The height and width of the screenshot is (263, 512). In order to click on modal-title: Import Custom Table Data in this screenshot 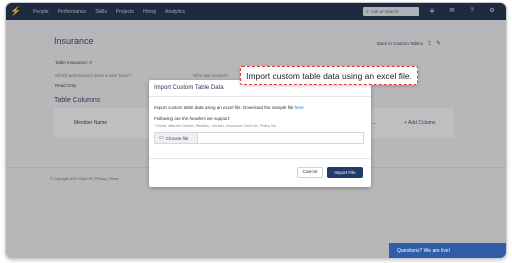, I will do `click(189, 88)`.